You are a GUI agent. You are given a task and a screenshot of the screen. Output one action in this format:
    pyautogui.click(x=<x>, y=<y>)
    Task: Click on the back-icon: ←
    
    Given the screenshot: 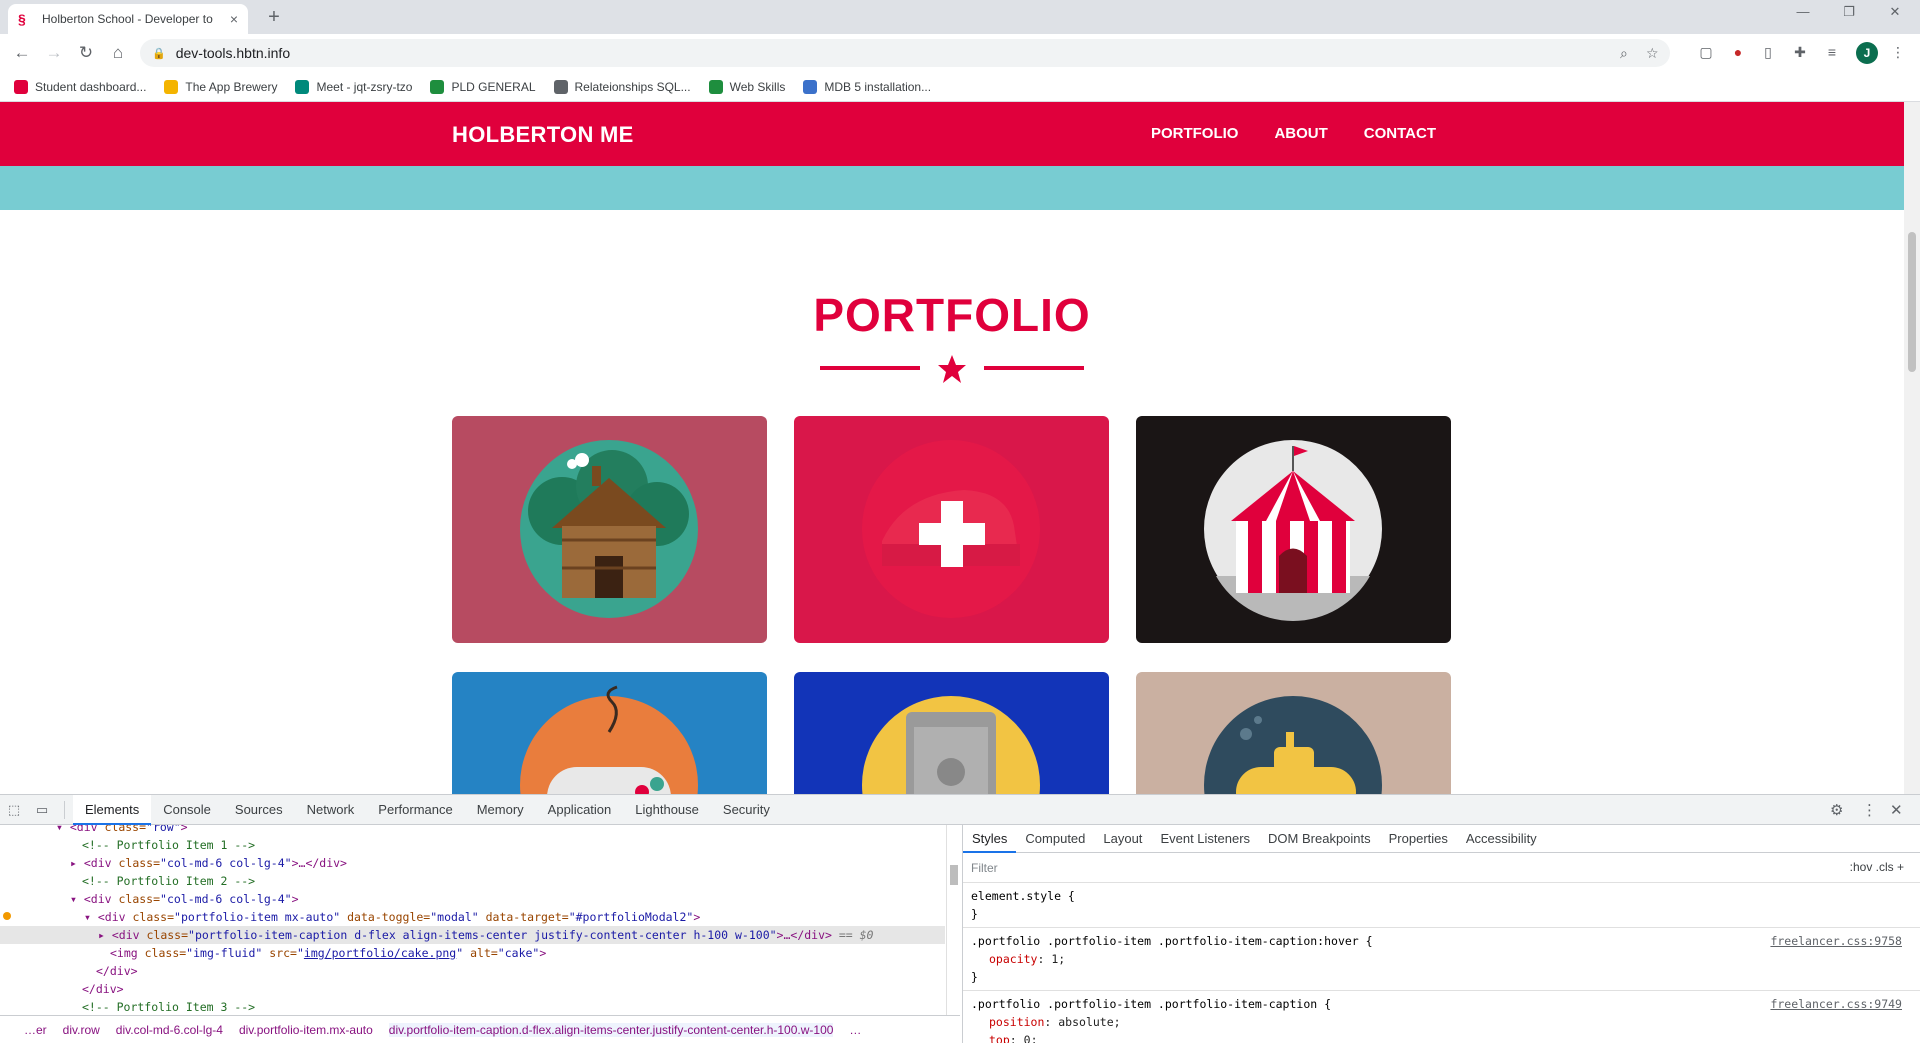 What is the action you would take?
    pyautogui.click(x=22, y=53)
    